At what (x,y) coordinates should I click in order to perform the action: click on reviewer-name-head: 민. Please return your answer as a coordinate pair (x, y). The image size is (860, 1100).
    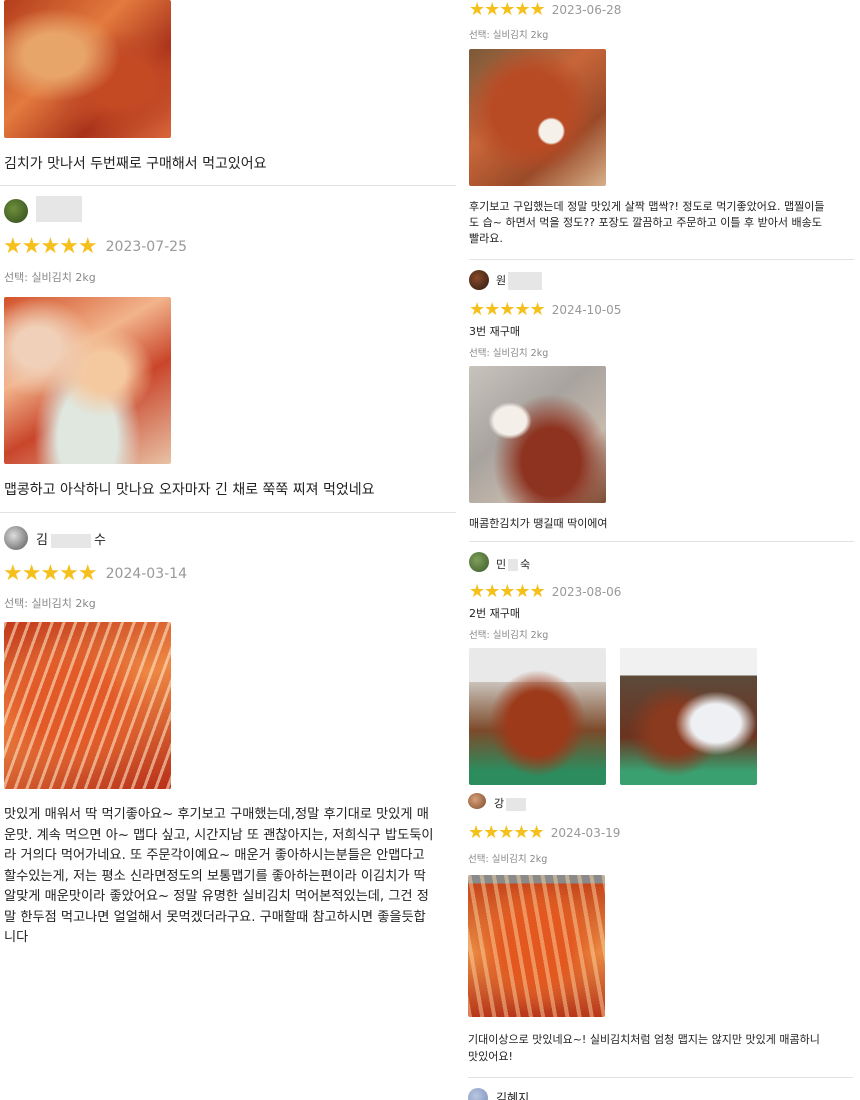
    Looking at the image, I should click on (501, 564).